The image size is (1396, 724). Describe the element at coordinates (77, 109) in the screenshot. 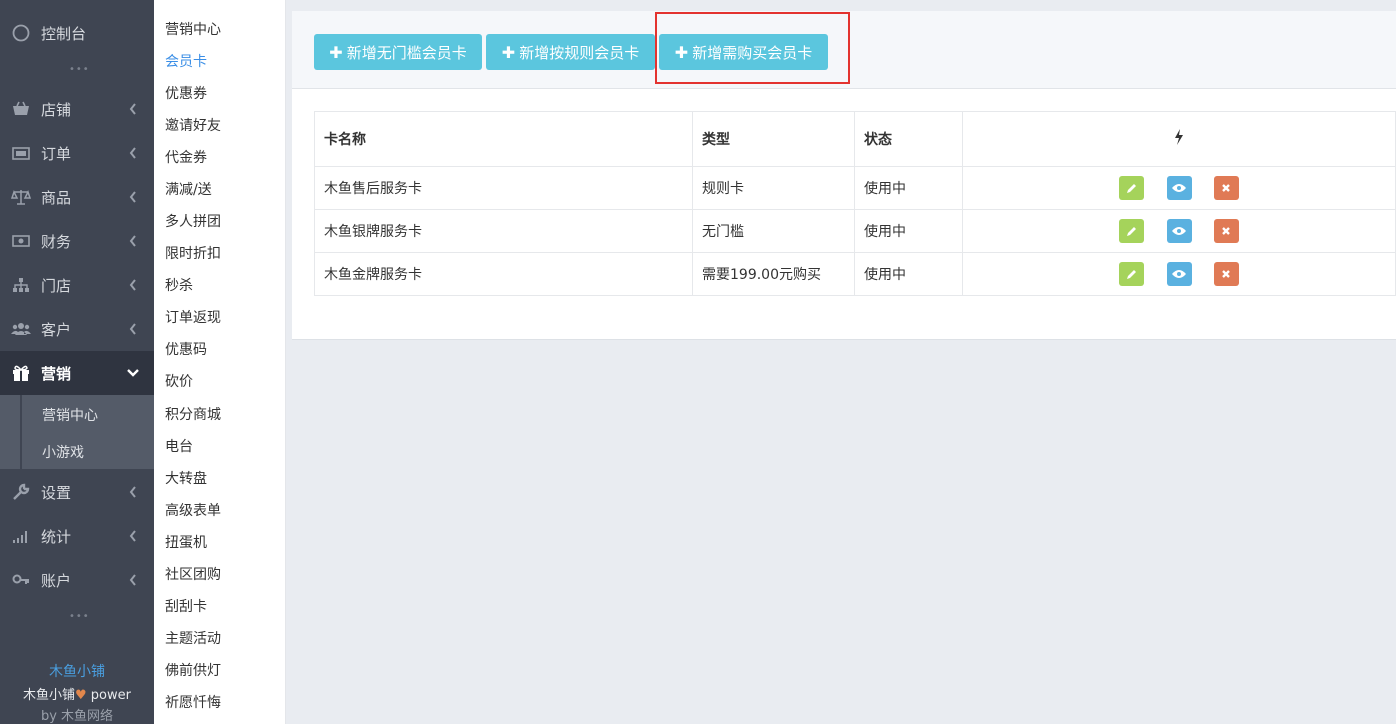

I see `nav-item-shop: 店铺` at that location.